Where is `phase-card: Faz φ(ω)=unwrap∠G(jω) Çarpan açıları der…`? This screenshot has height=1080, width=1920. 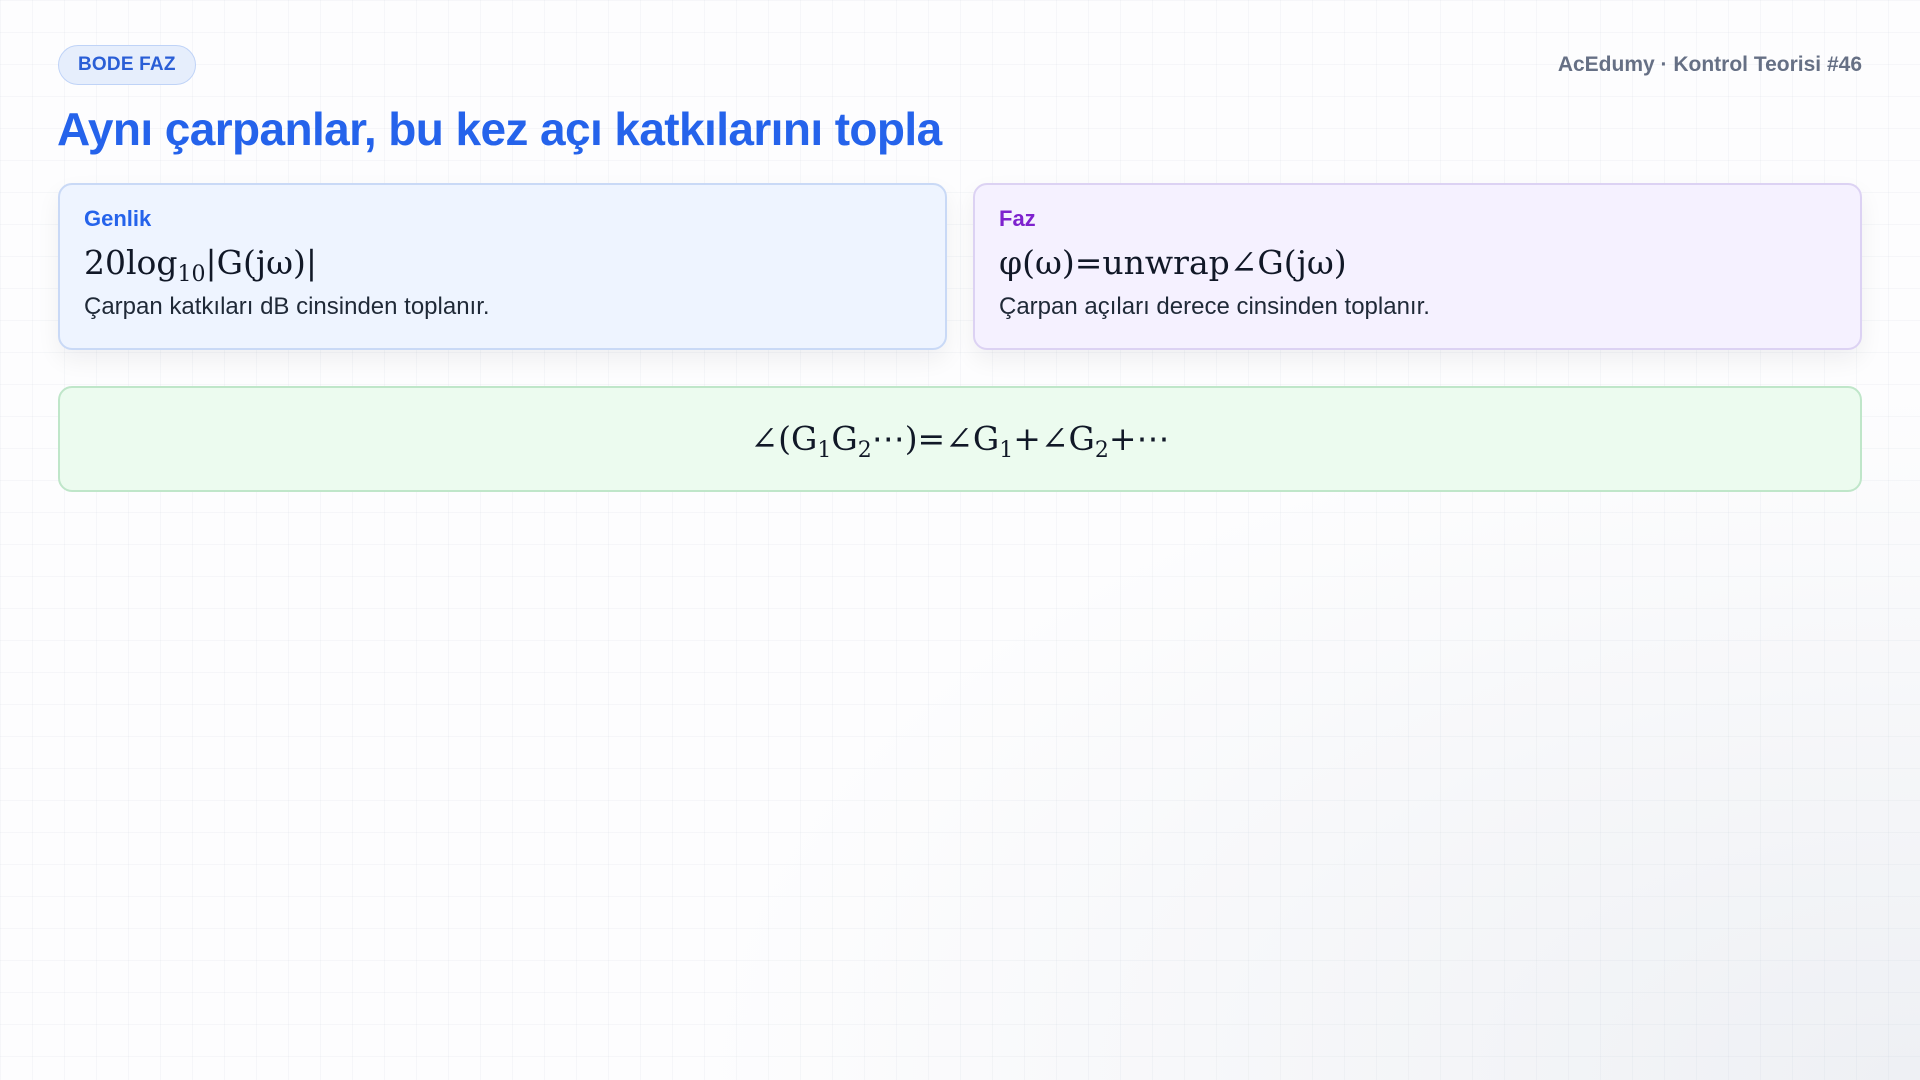 phase-card: Faz φ(ω)=unwrap∠G(jω) Çarpan açıları der… is located at coordinates (1417, 266).